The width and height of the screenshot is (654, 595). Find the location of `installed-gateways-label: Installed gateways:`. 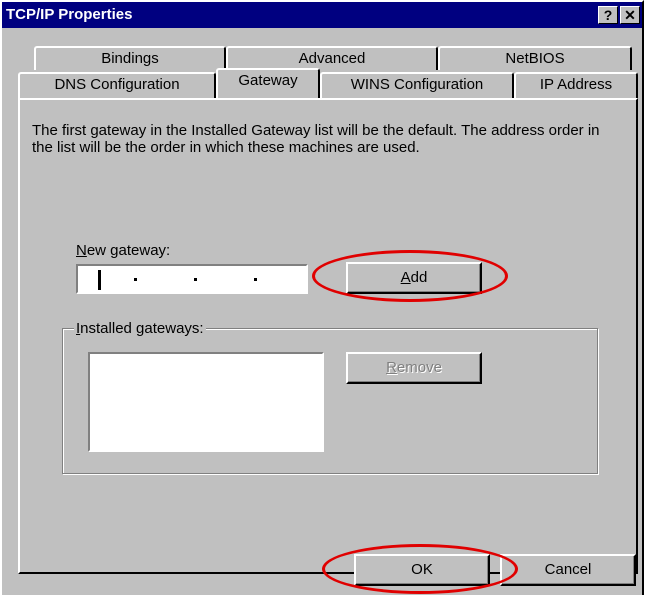

installed-gateways-label: Installed gateways: is located at coordinates (140, 328).